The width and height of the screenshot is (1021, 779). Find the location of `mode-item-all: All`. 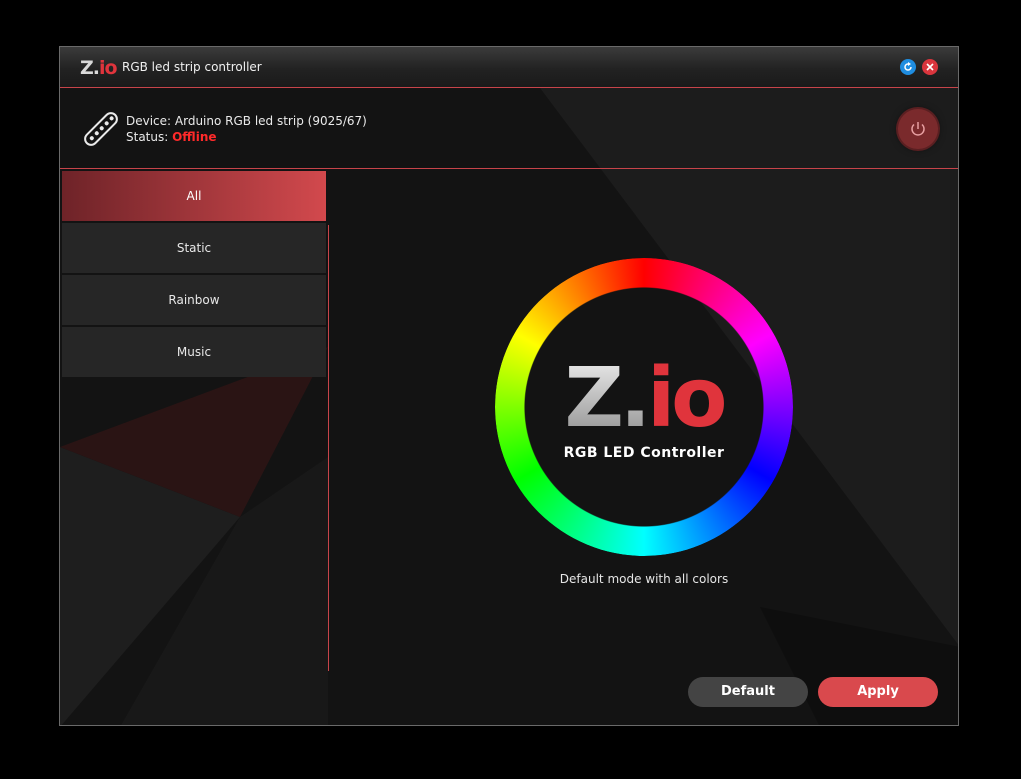

mode-item-all: All is located at coordinates (194, 196).